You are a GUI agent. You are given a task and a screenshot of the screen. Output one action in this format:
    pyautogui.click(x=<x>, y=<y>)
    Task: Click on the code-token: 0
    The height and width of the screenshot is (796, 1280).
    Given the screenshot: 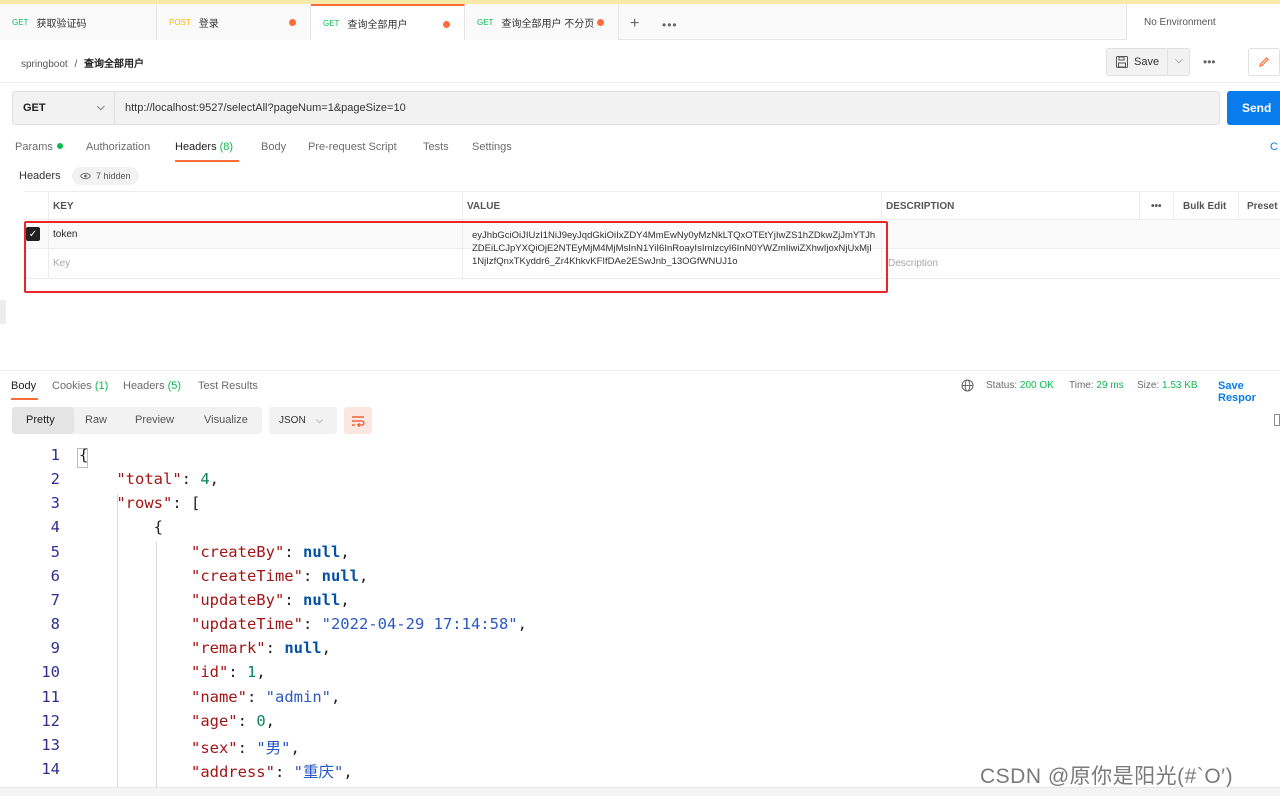 What is the action you would take?
    pyautogui.click(x=261, y=720)
    